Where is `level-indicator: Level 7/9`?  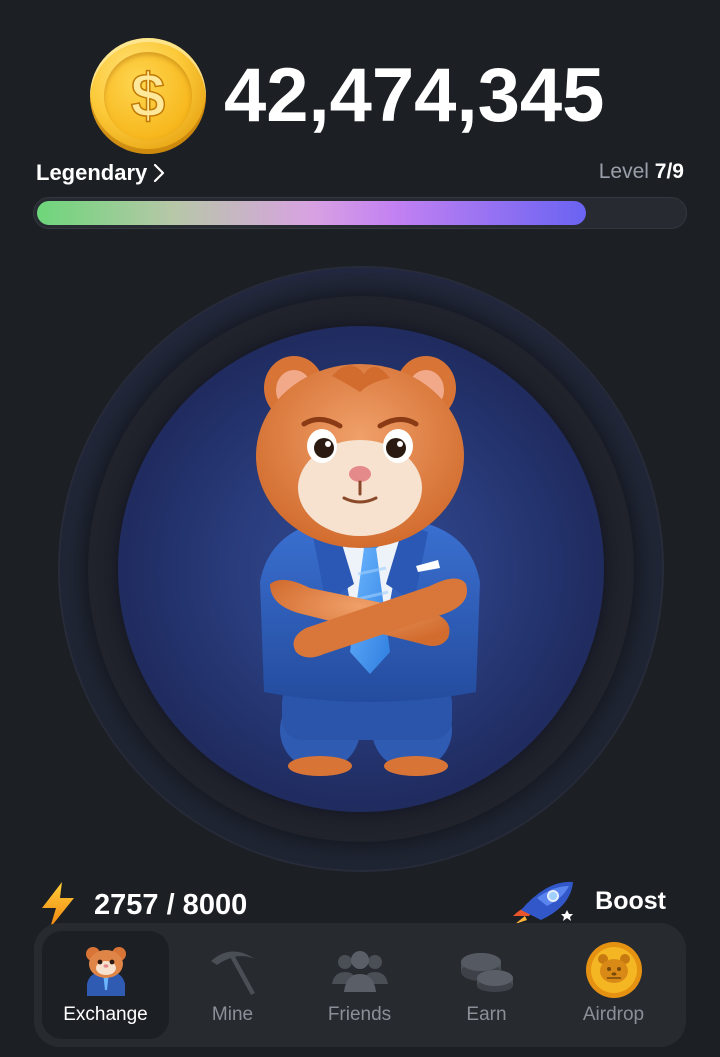 level-indicator: Level 7/9 is located at coordinates (641, 172).